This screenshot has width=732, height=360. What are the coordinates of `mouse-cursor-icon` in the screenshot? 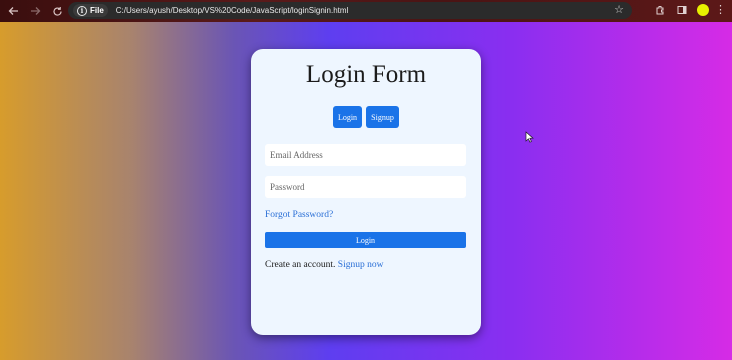 It's located at (529, 137).